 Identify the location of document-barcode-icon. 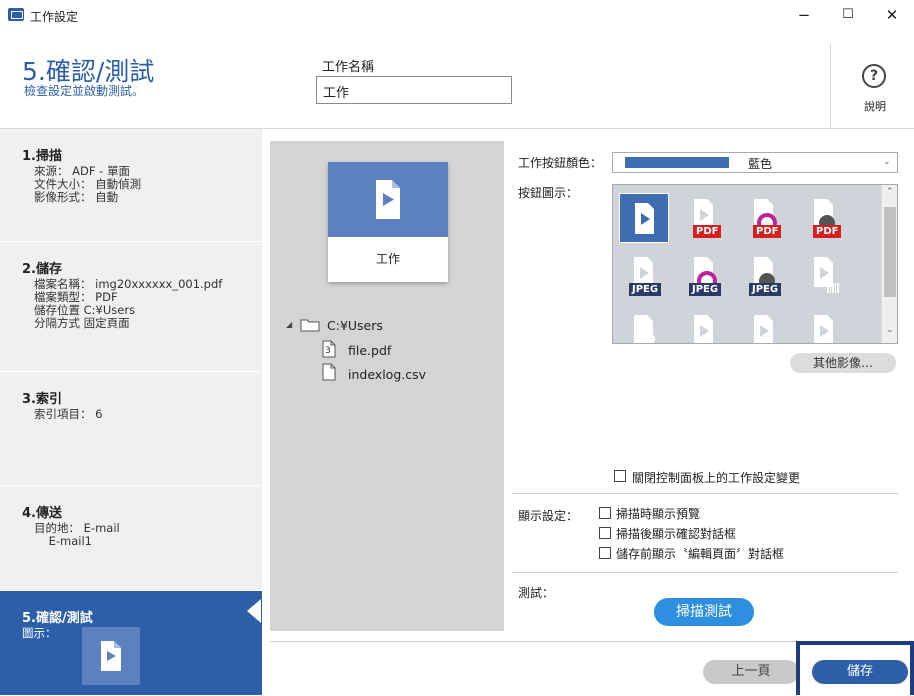
(826, 275).